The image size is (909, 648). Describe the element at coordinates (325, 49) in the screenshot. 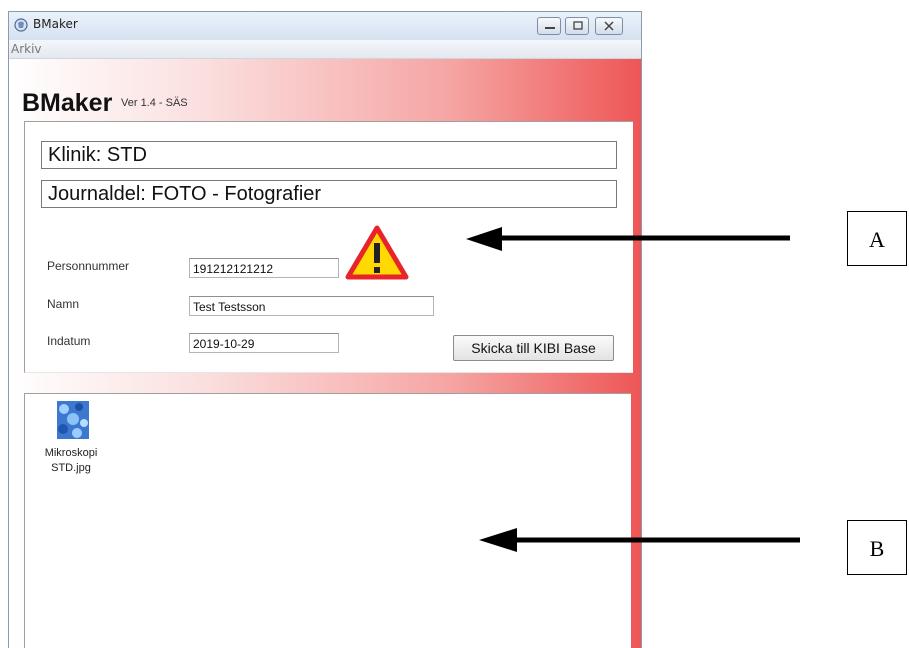

I see `menu-bar: Arkiv` at that location.